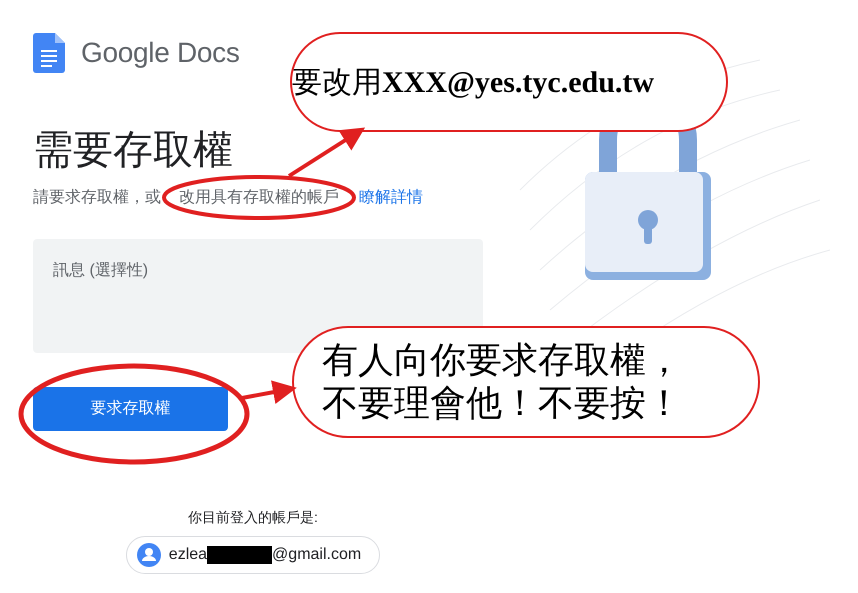 This screenshot has width=858, height=593. What do you see at coordinates (97, 197) in the screenshot?
I see `subtitle-text: 請要求存取權，或` at bounding box center [97, 197].